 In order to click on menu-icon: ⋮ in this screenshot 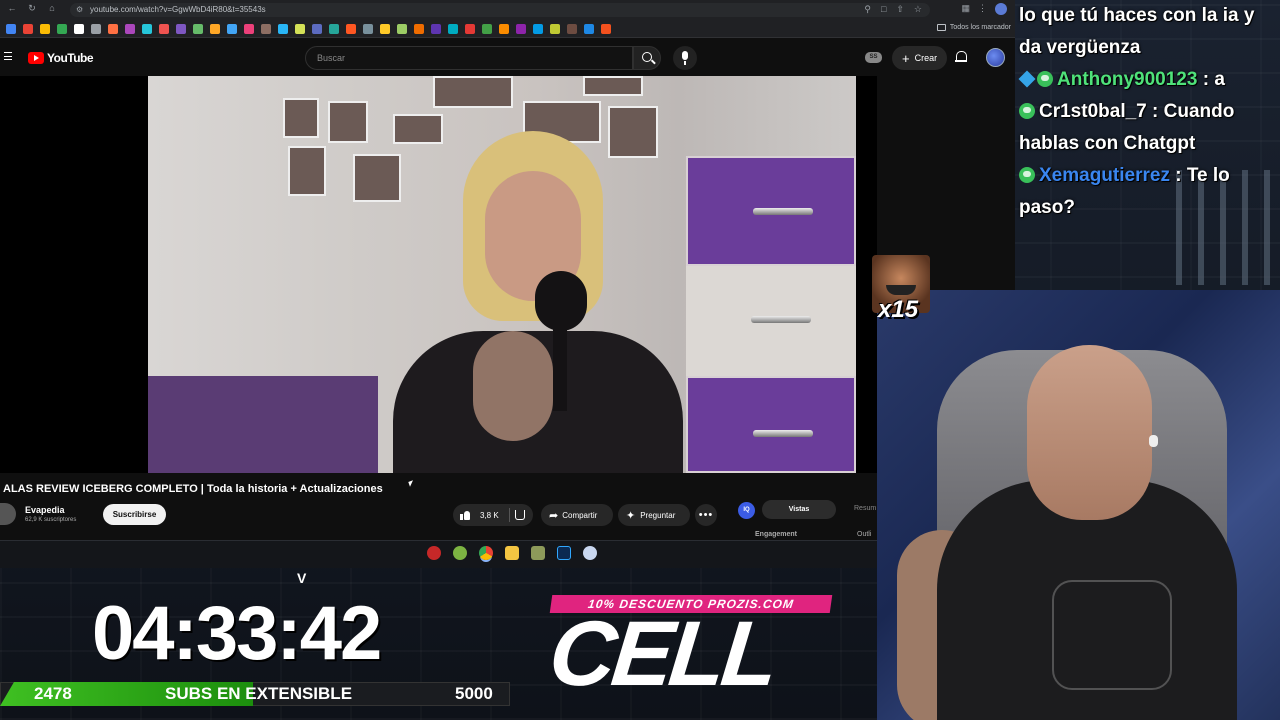, I will do `click(982, 9)`.